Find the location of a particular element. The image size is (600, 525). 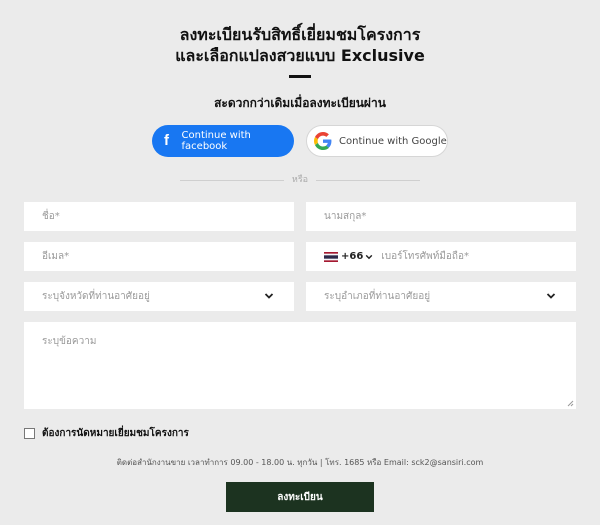

visit-appointment-checkbox is located at coordinates (29, 433).